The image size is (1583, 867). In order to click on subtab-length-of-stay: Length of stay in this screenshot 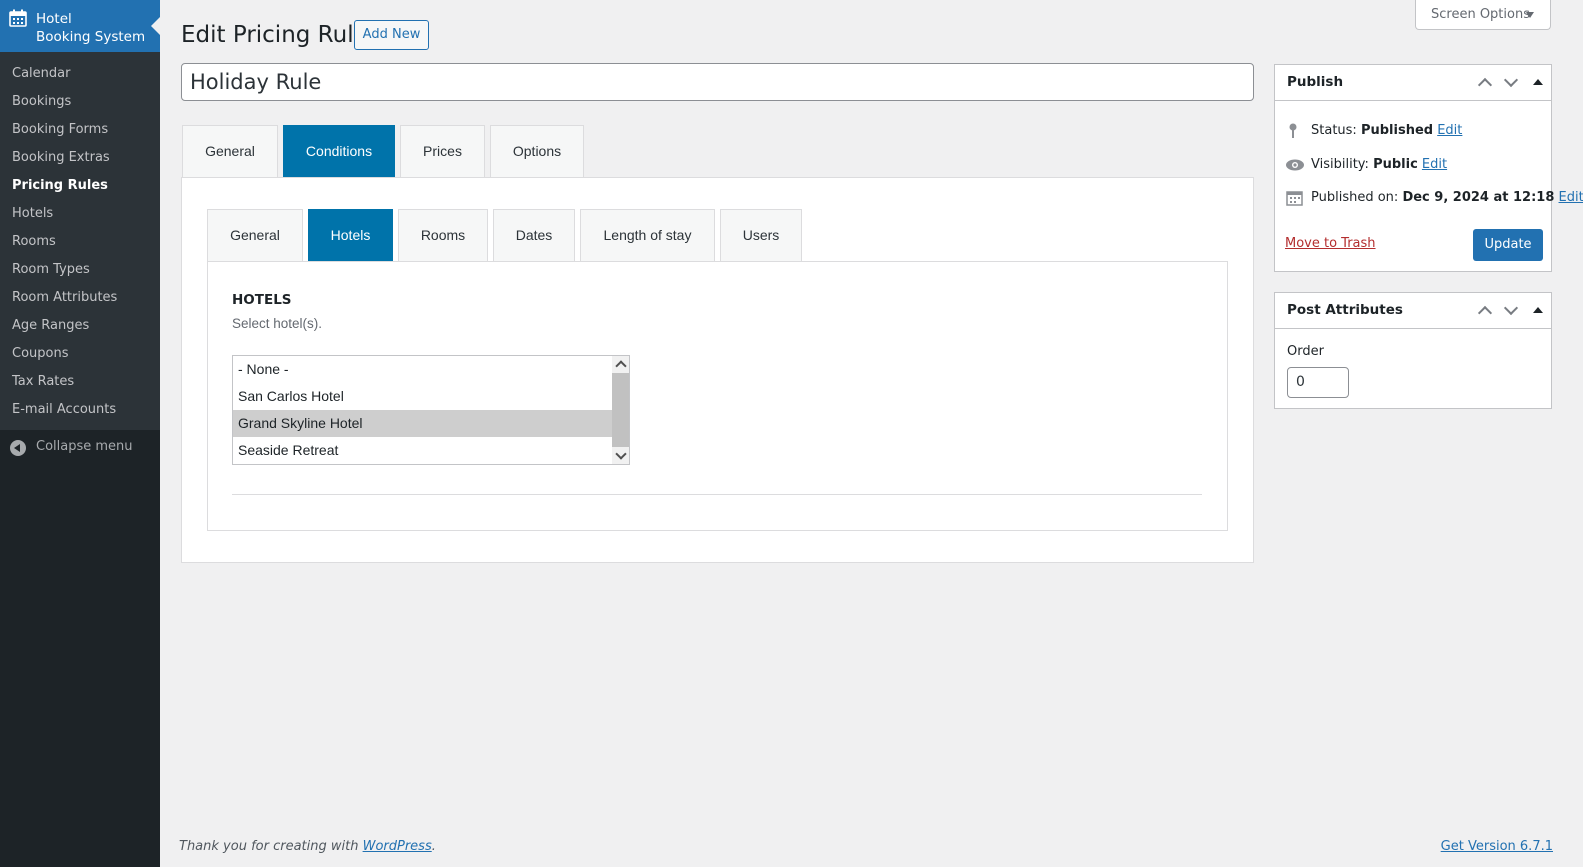, I will do `click(647, 235)`.